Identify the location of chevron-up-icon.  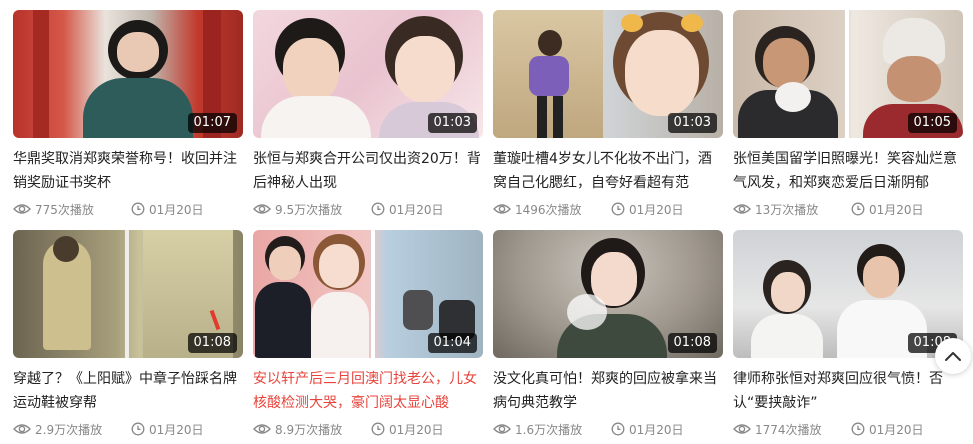
(953, 356).